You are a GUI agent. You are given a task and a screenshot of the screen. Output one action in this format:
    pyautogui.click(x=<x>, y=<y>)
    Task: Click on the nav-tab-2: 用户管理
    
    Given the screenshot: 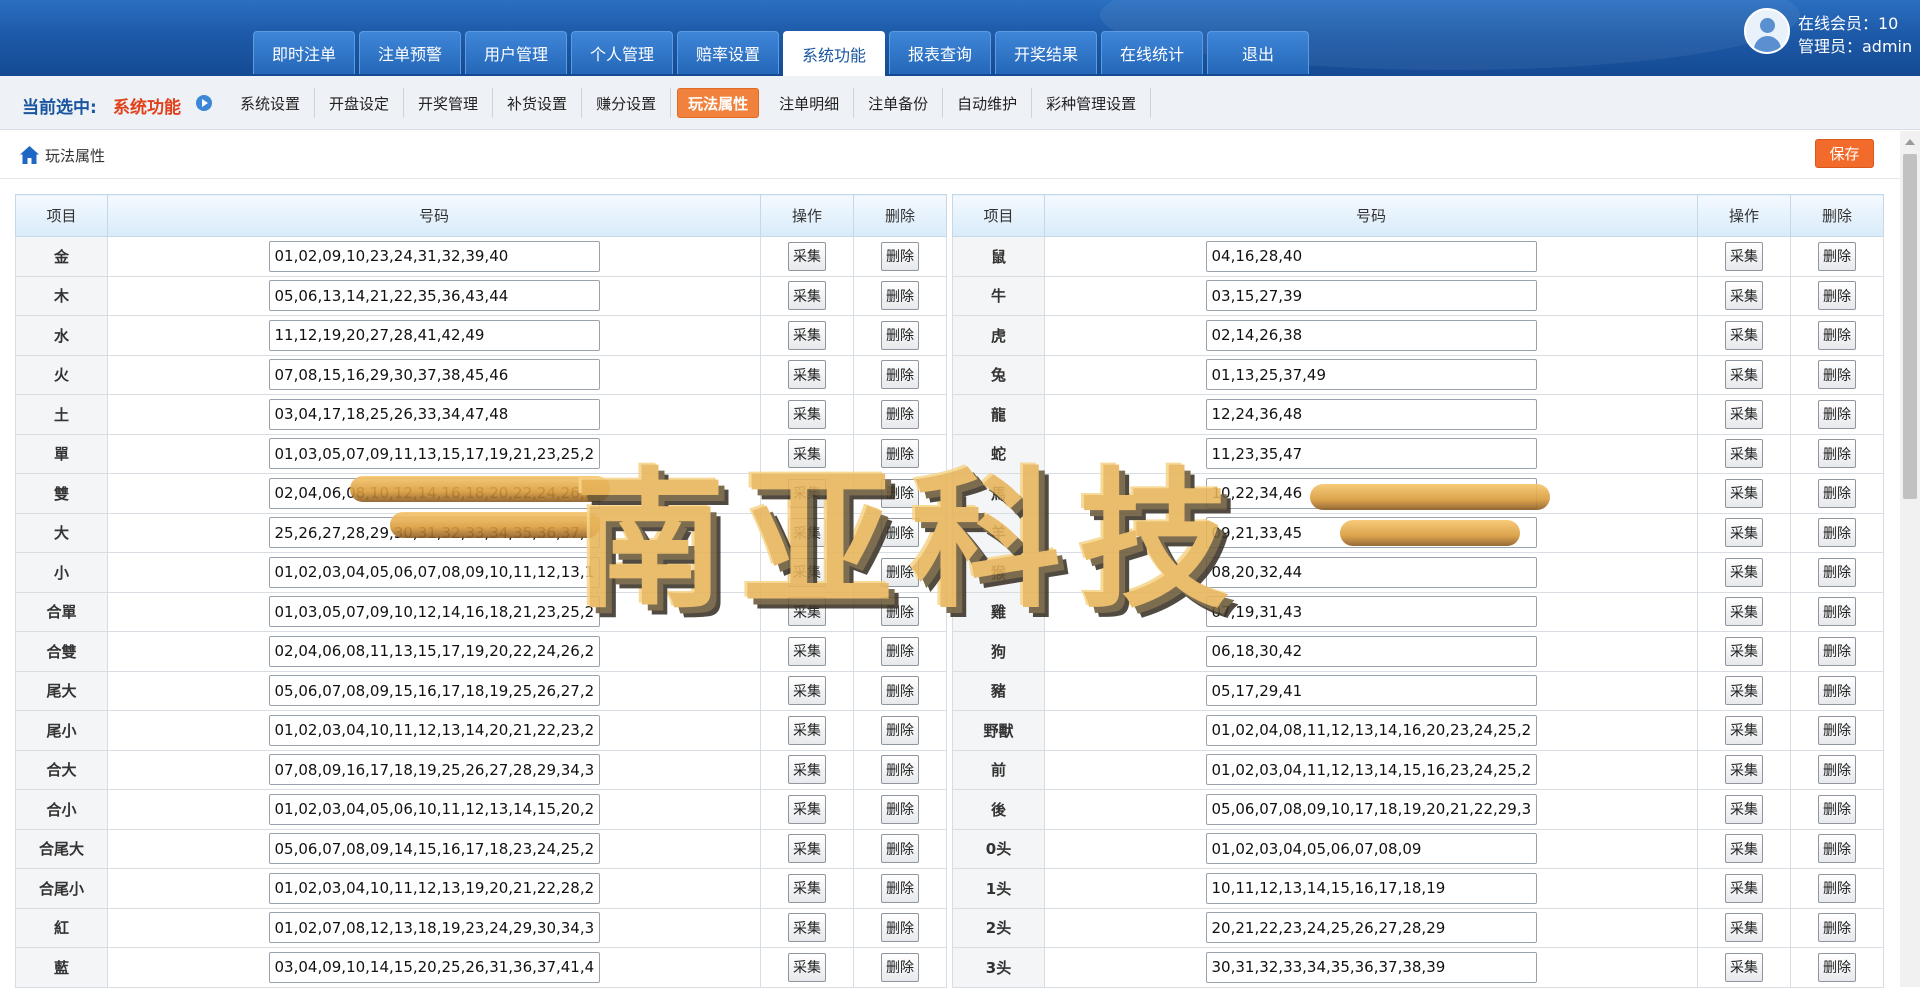 What is the action you would take?
    pyautogui.click(x=516, y=52)
    